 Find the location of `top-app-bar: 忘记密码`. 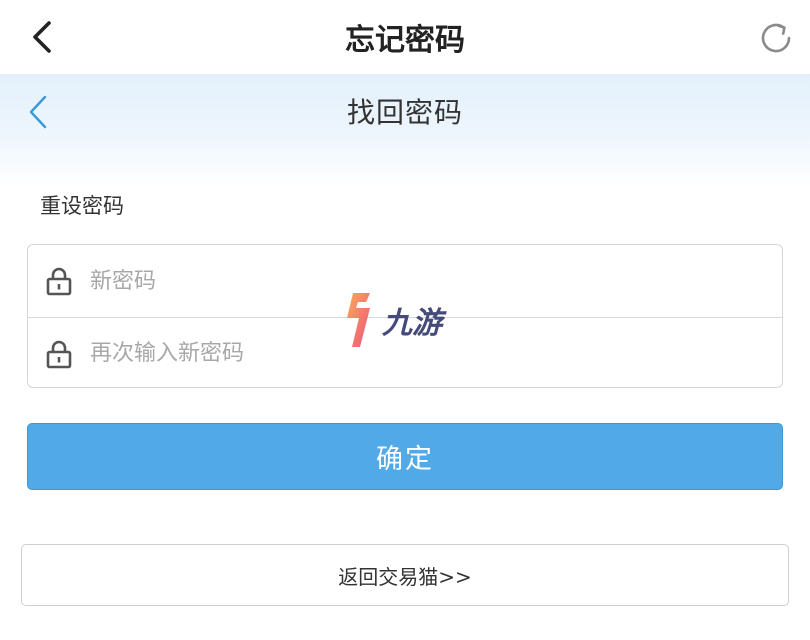

top-app-bar: 忘记密码 is located at coordinates (405, 37).